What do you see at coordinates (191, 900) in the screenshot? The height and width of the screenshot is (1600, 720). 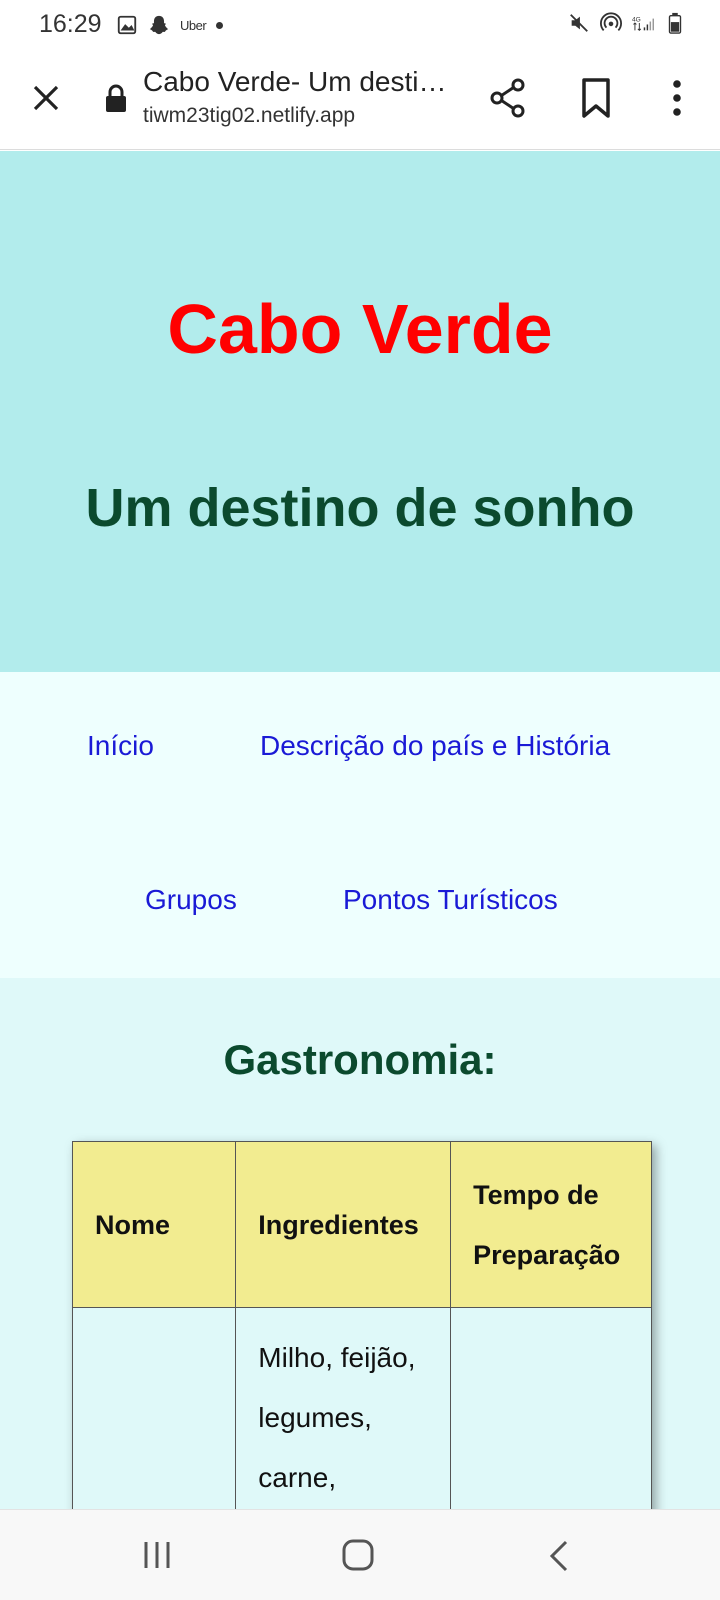 I see `nav-link-grupos: Grupos` at bounding box center [191, 900].